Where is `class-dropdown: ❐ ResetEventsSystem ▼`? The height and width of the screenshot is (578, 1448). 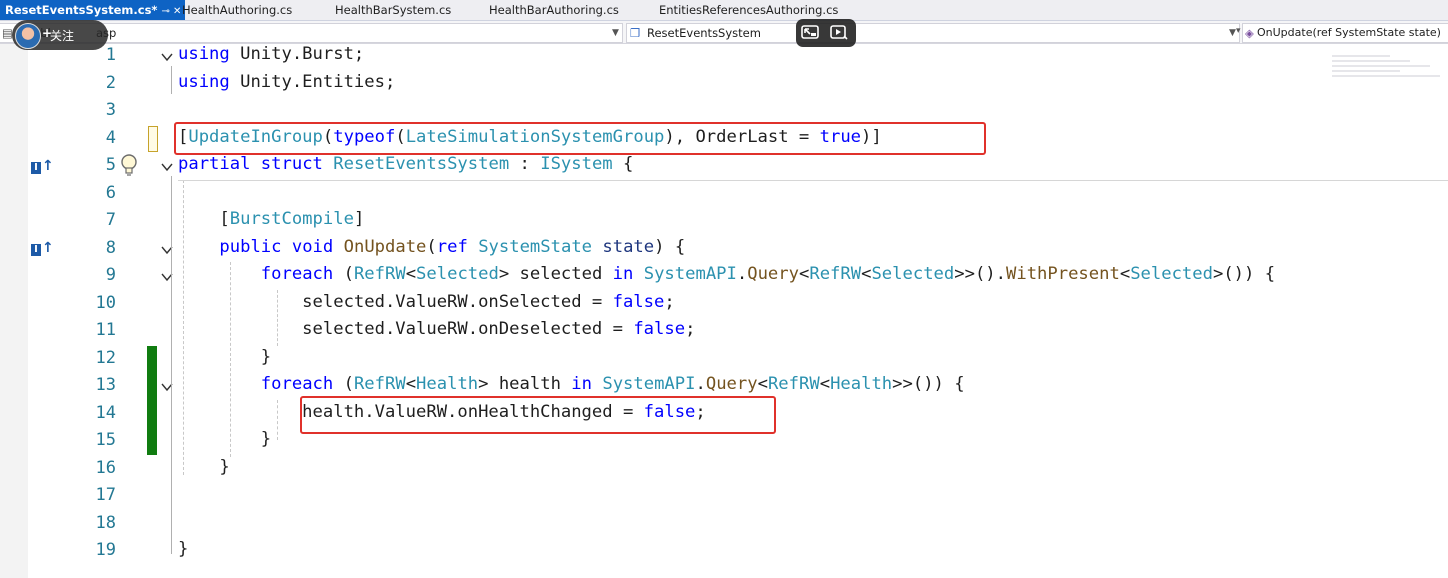 class-dropdown: ❐ ResetEventsSystem ▼ is located at coordinates (933, 33).